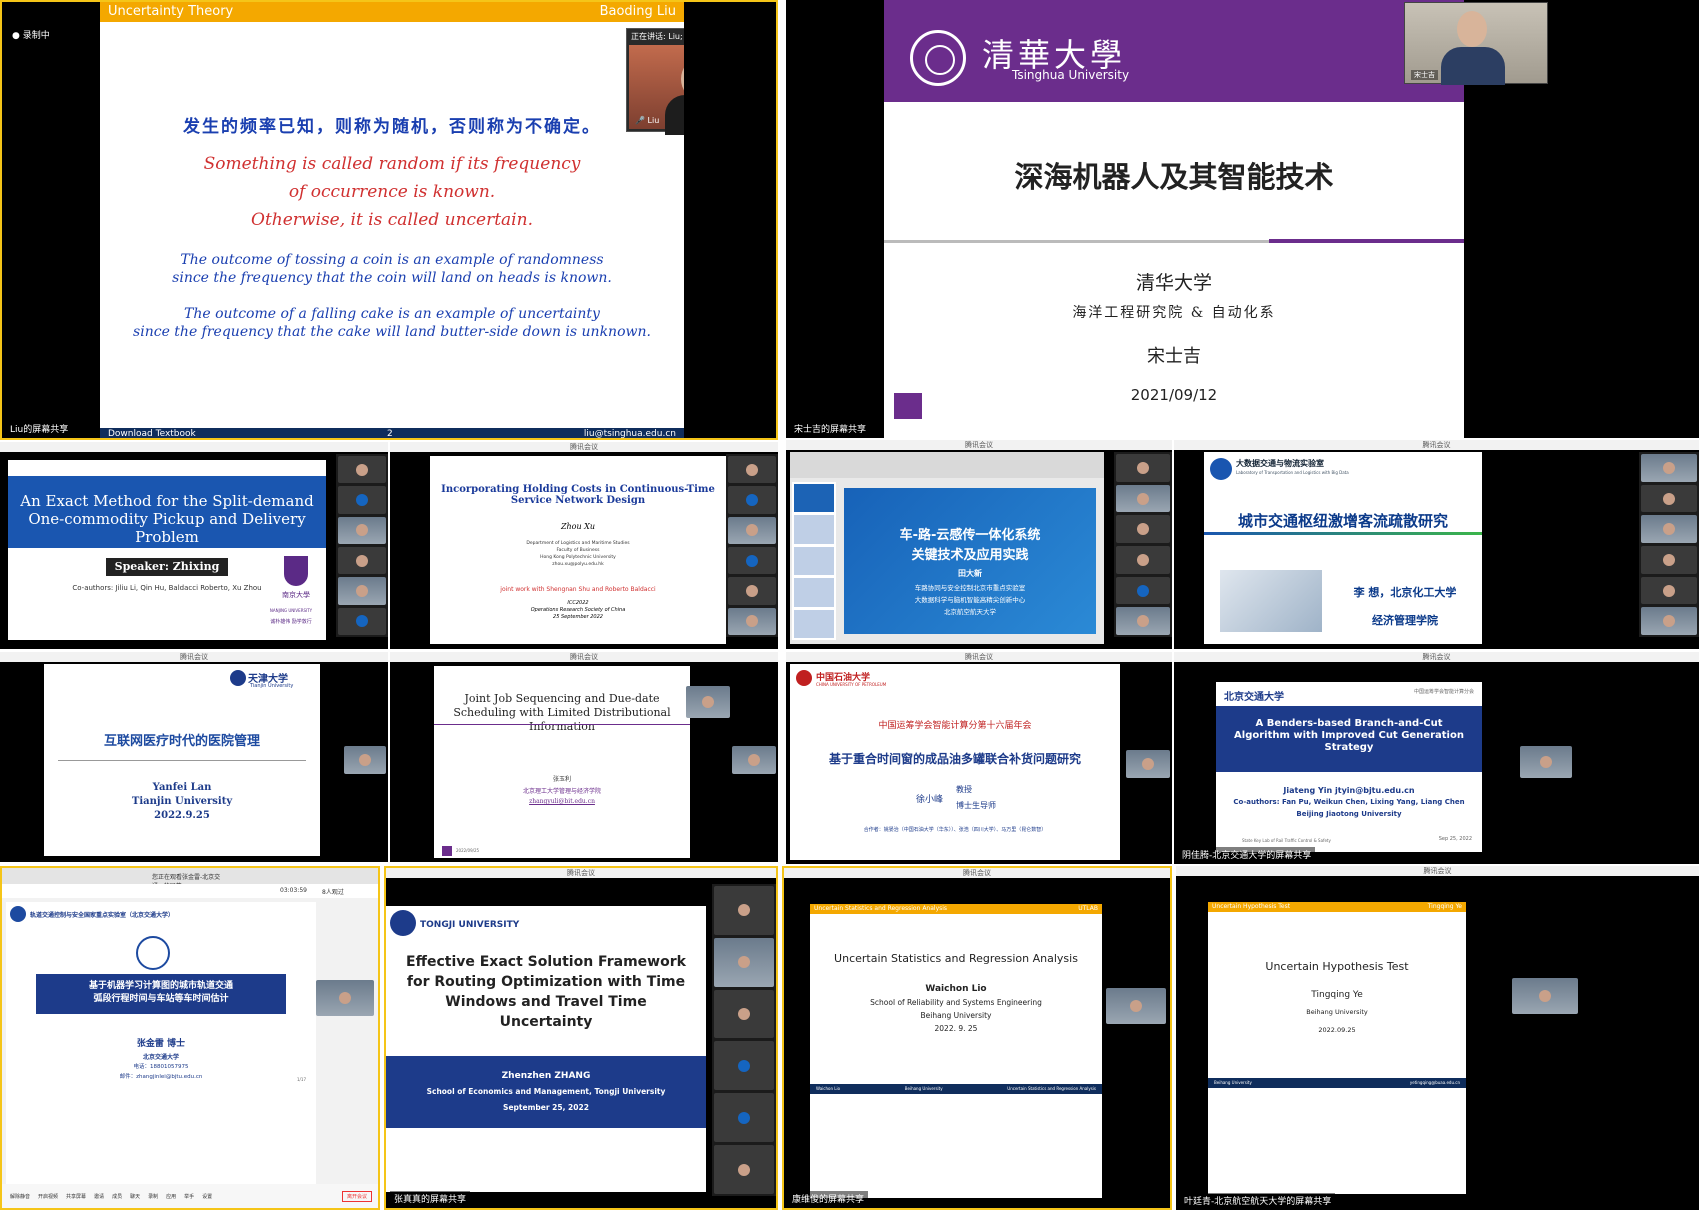 Image resolution: width=1699 pixels, height=1210 pixels. I want to click on recording-indicator: ● 录制中, so click(31, 34).